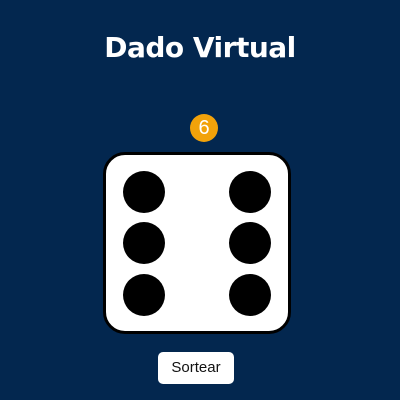  I want to click on result-badge: 6, so click(204, 128).